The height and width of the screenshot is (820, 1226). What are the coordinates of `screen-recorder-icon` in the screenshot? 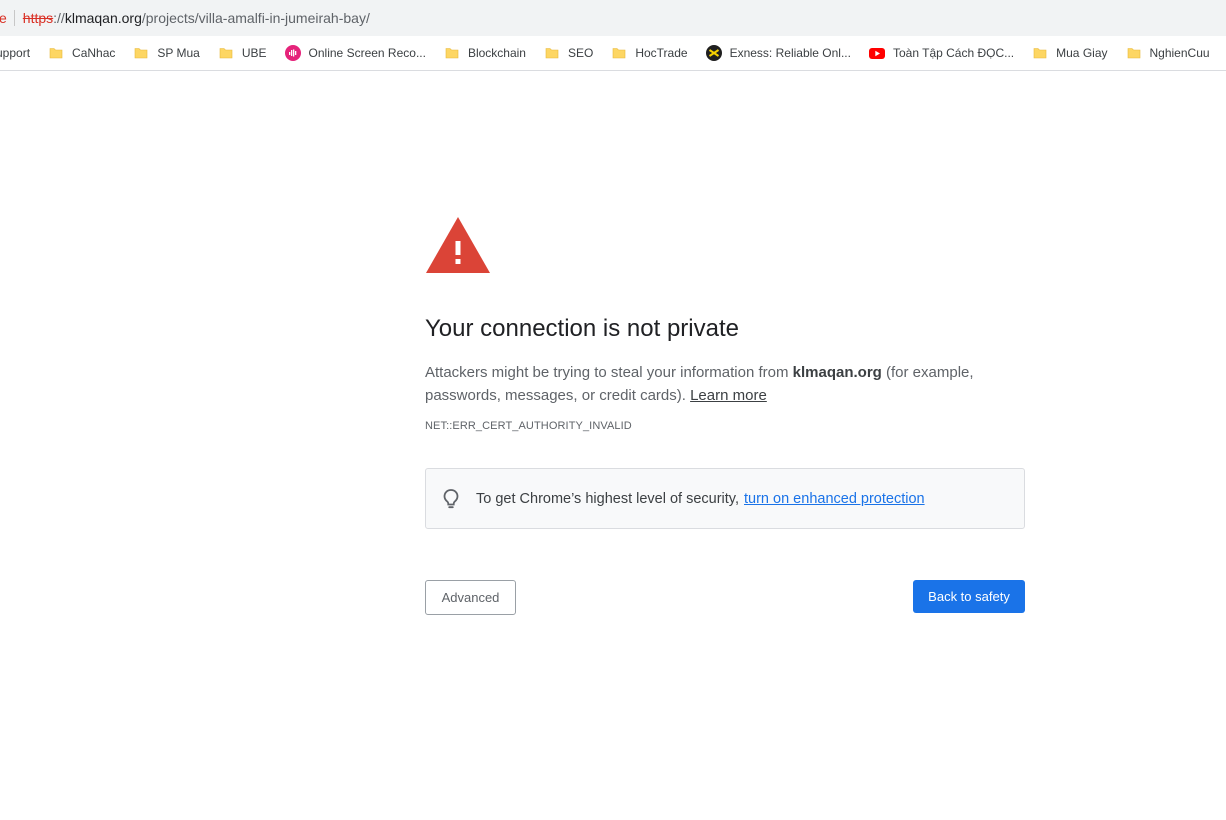 It's located at (292, 53).